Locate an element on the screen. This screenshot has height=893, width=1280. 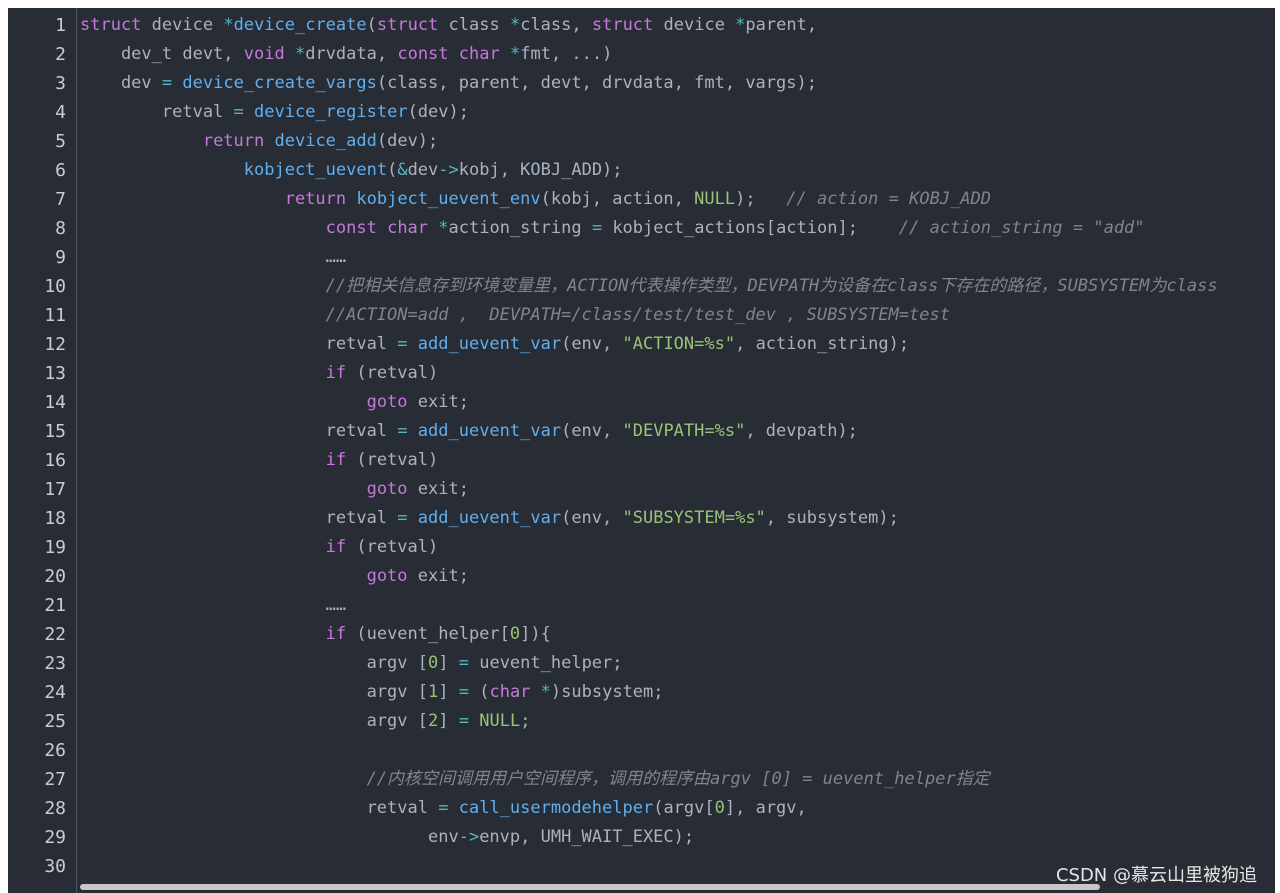
code-token: (retval) is located at coordinates (392, 460).